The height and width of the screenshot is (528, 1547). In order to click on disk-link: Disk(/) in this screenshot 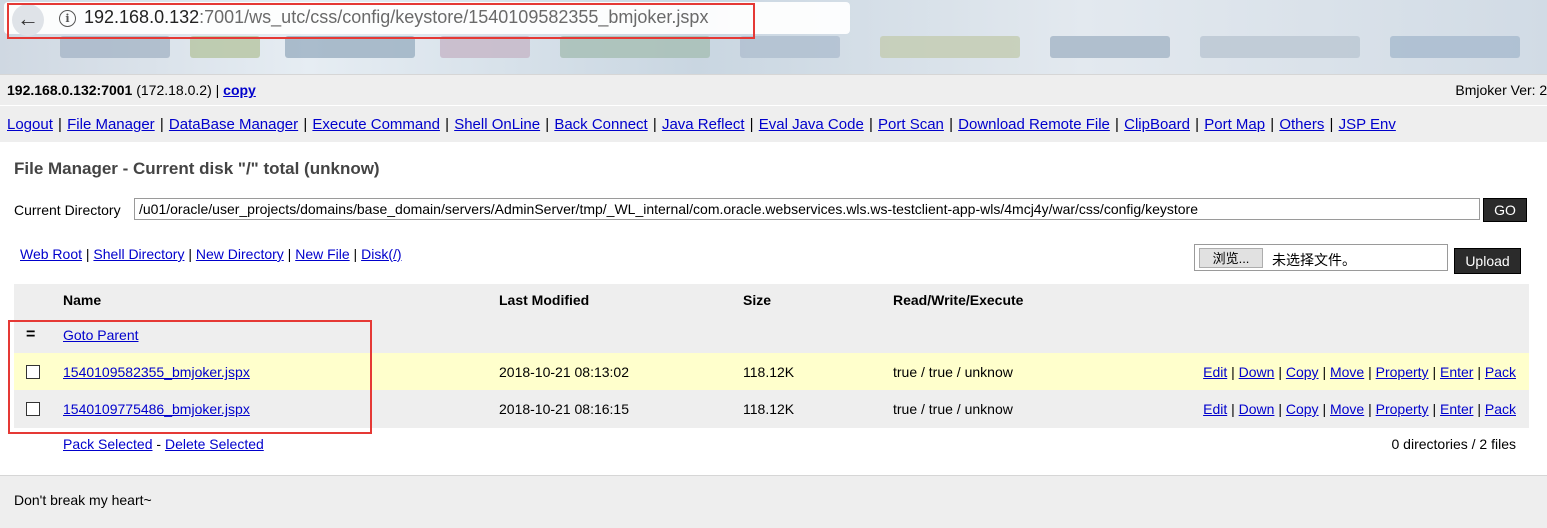, I will do `click(381, 254)`.